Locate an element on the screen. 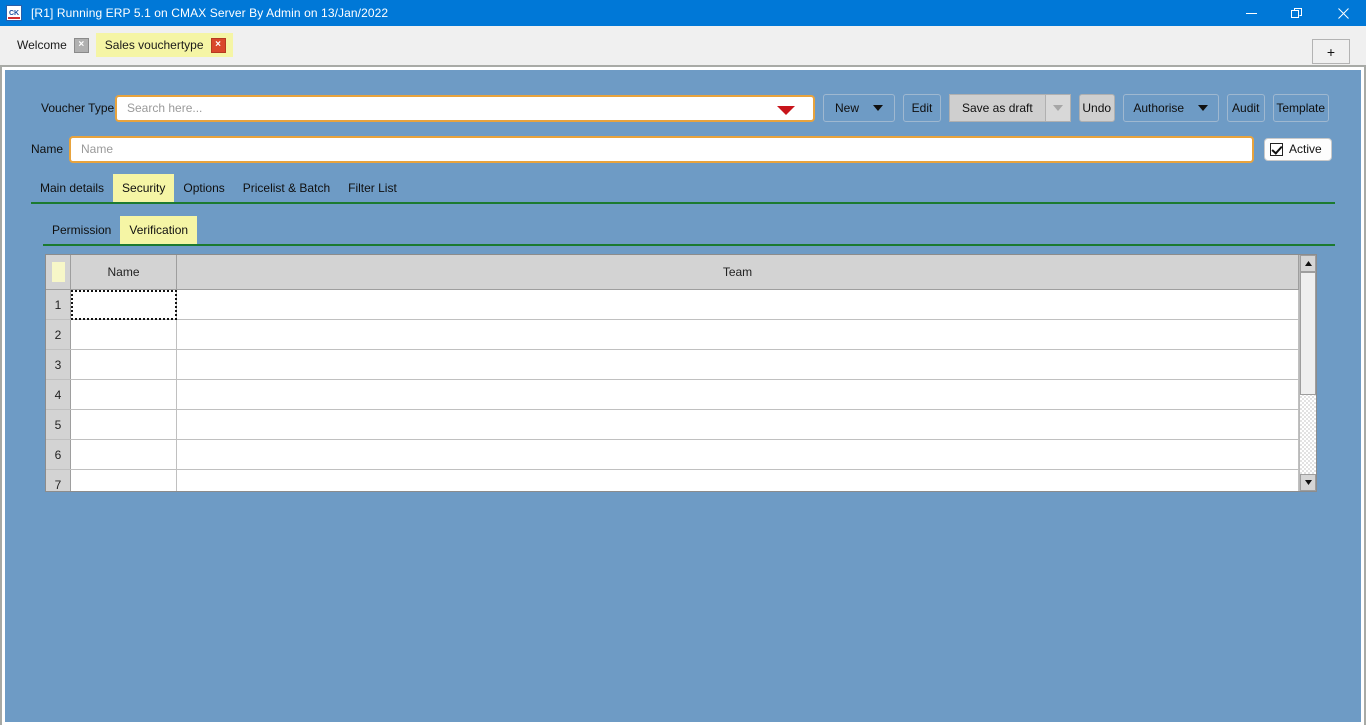  minimize-icon is located at coordinates (1251, 13).